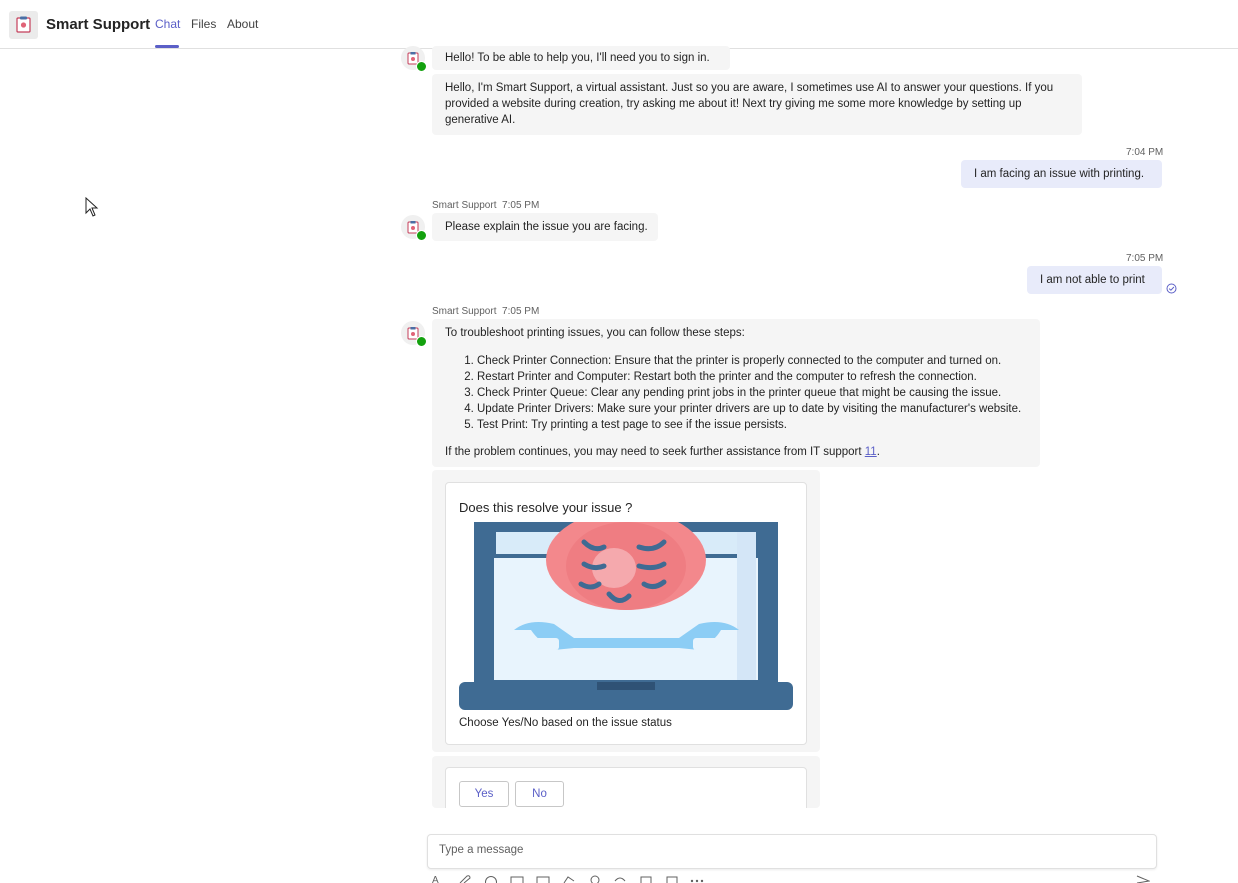 The image size is (1238, 883). What do you see at coordinates (242, 24) in the screenshot?
I see `tab-about: About` at bounding box center [242, 24].